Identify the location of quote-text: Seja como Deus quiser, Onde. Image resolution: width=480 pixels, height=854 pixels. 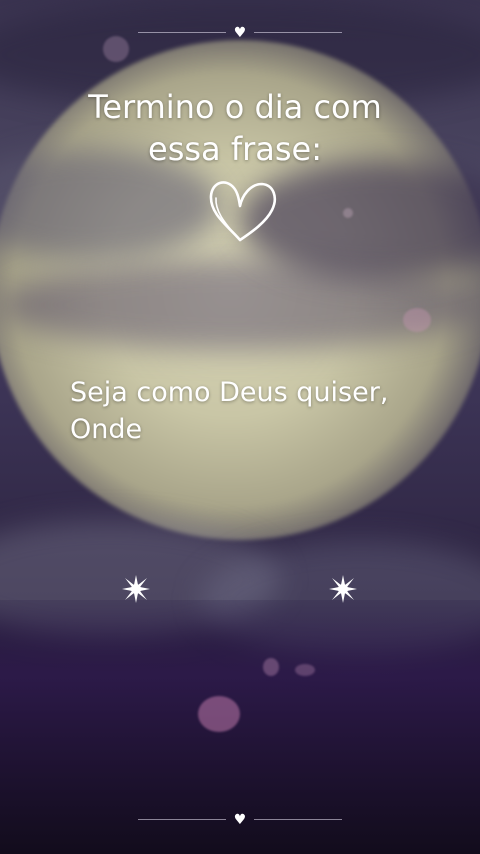
(265, 411).